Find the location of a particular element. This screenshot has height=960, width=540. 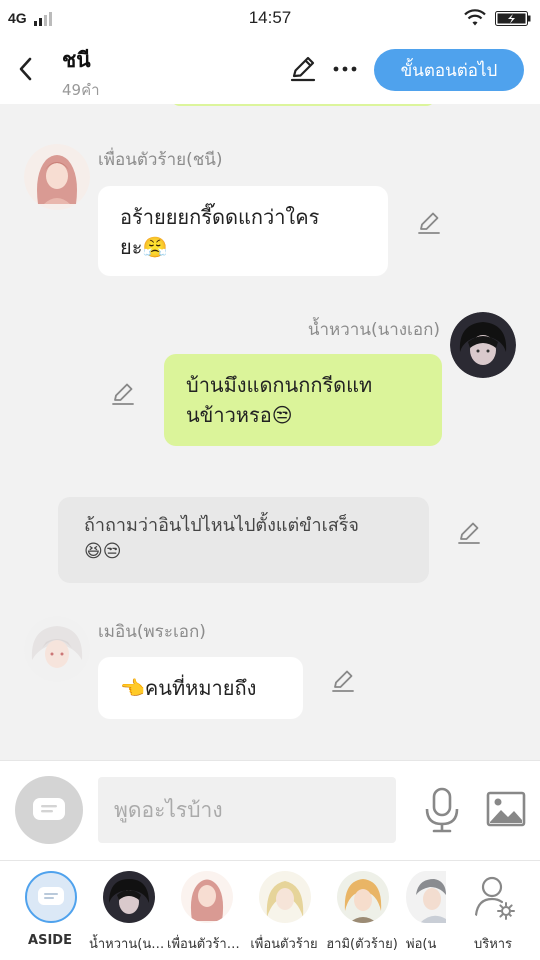

character-villain-friend: เพื่อนตัวร้าย(ชนี) is located at coordinates (206, 915).